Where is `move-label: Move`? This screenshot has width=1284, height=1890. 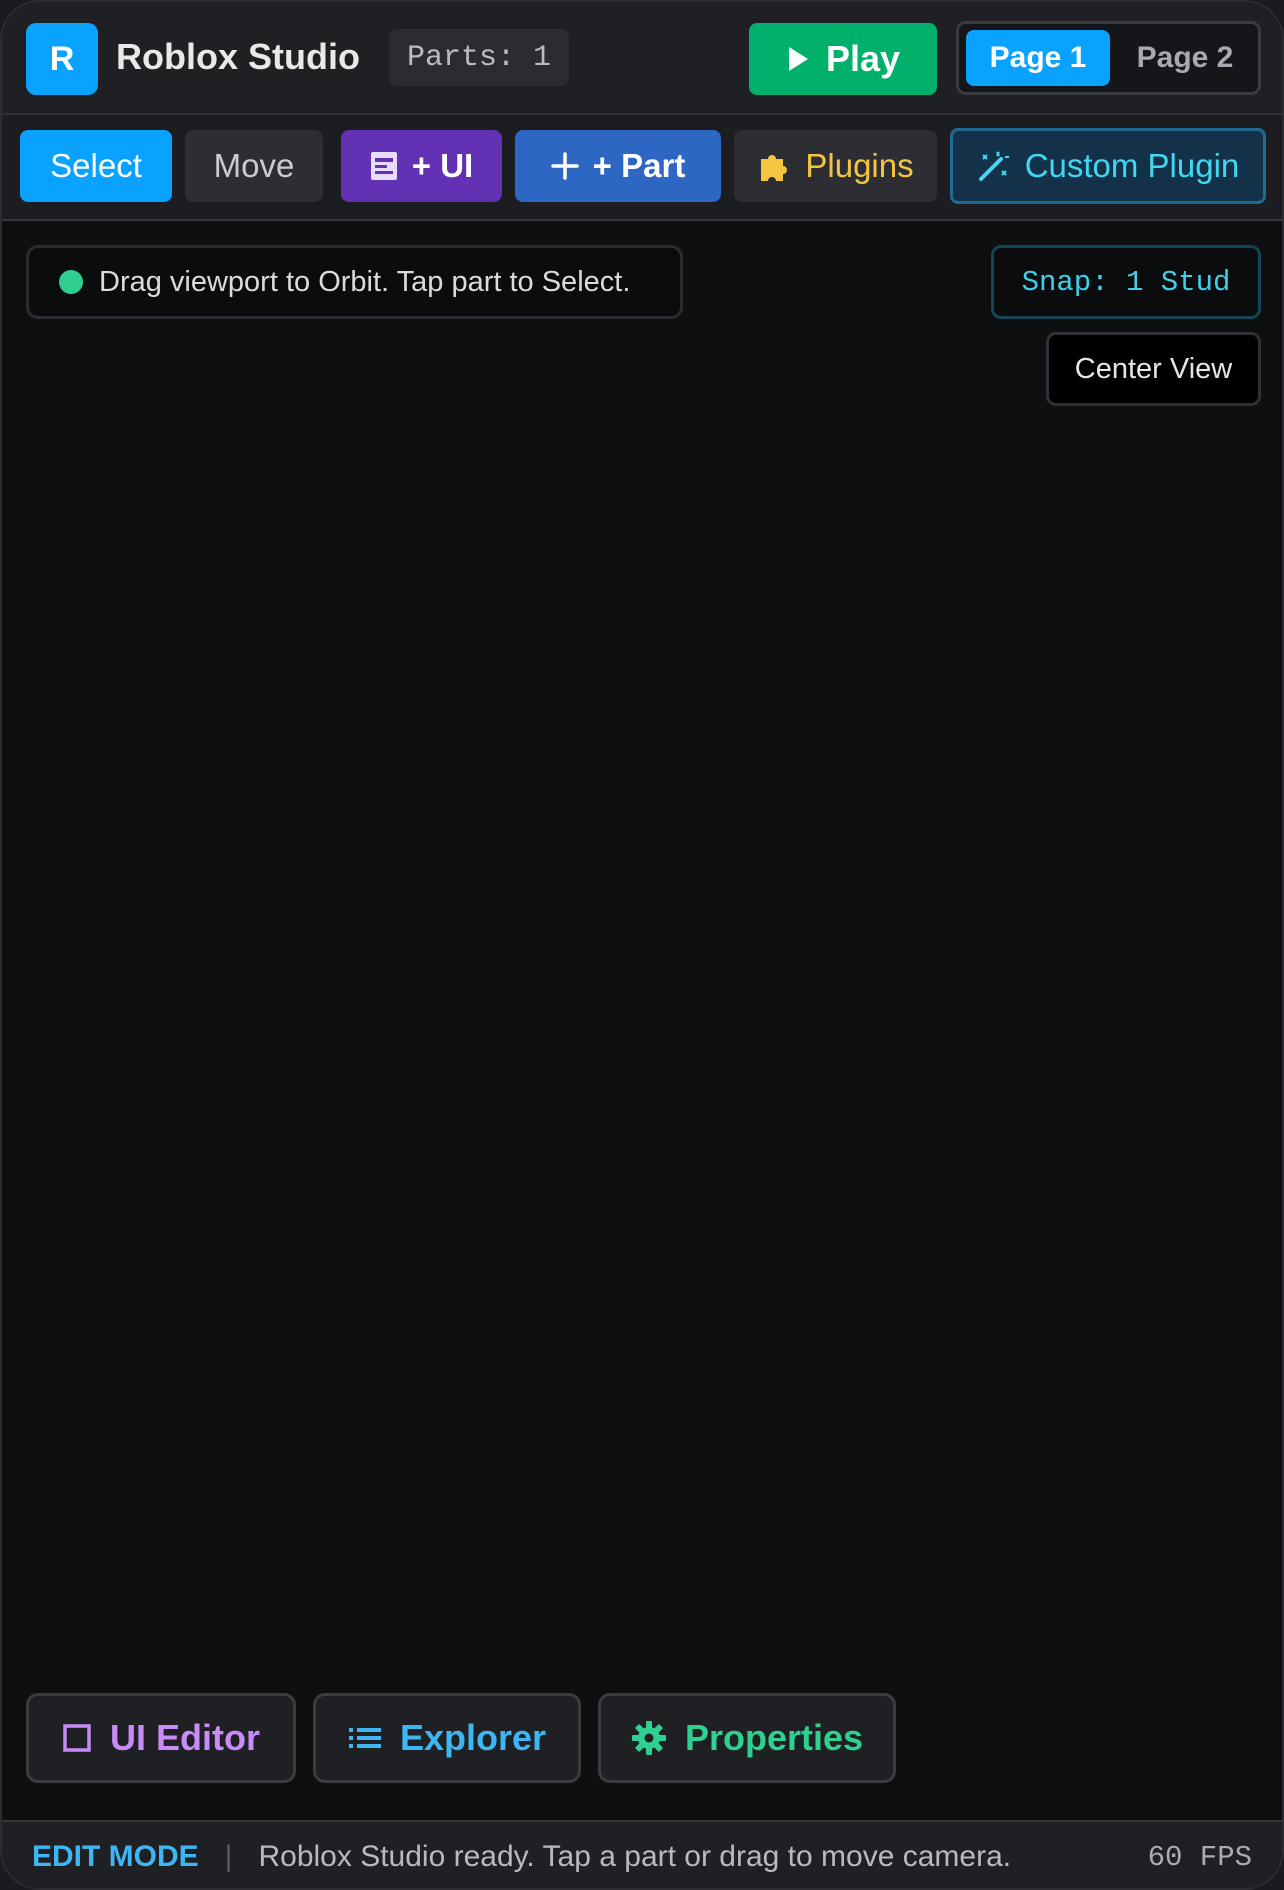
move-label: Move is located at coordinates (254, 165).